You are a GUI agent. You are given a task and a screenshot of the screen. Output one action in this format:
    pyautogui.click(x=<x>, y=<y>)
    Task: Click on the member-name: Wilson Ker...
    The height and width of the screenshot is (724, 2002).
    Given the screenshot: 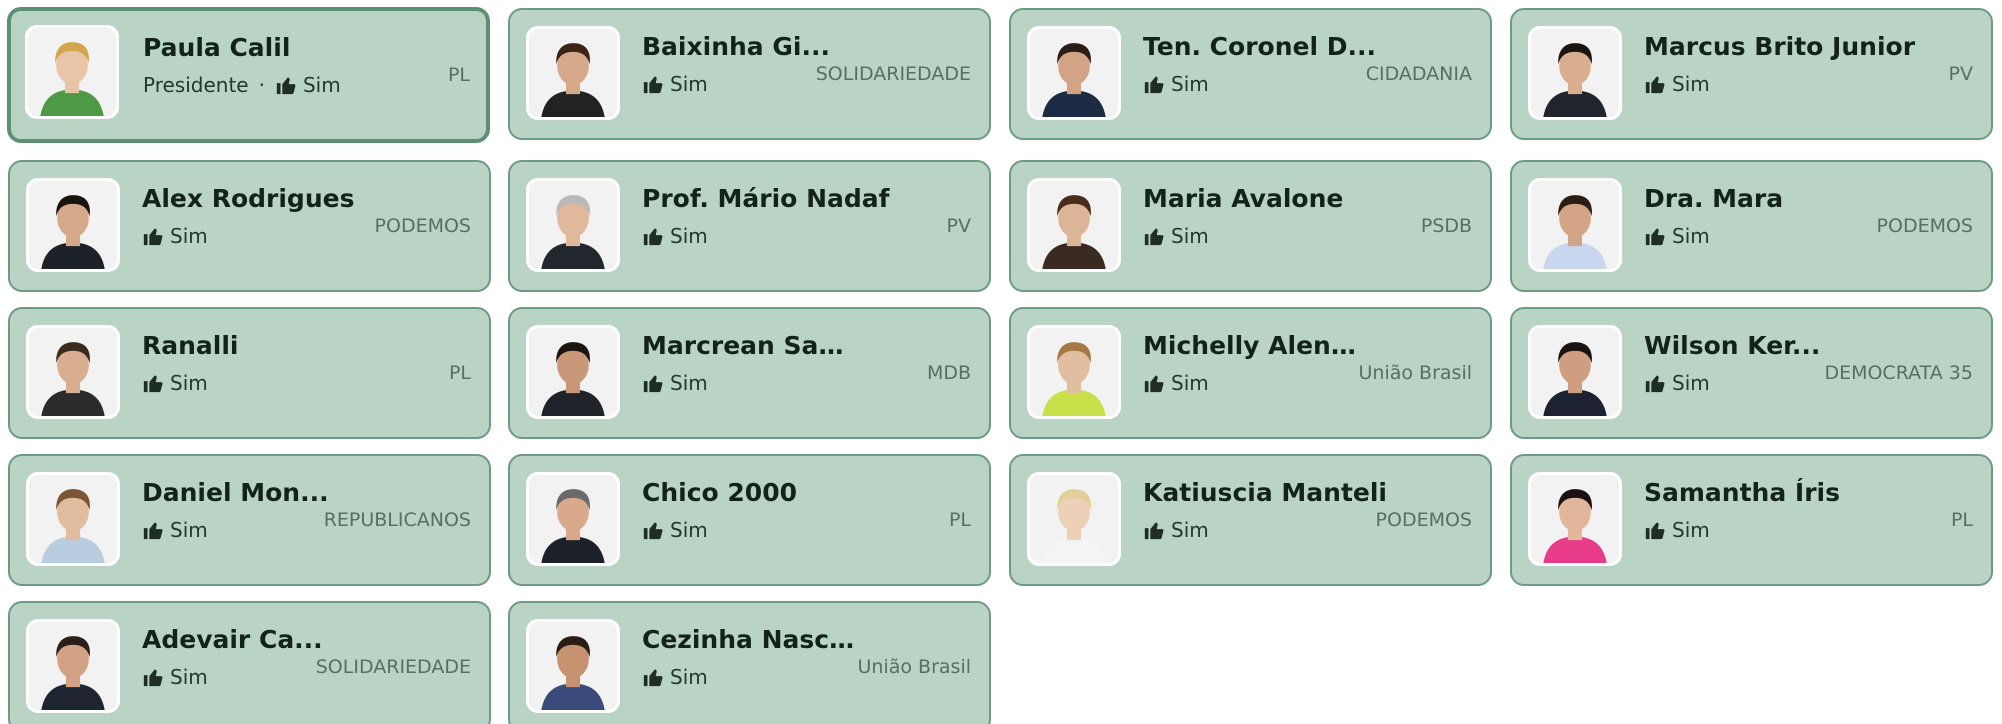 What is the action you would take?
    pyautogui.click(x=1732, y=345)
    